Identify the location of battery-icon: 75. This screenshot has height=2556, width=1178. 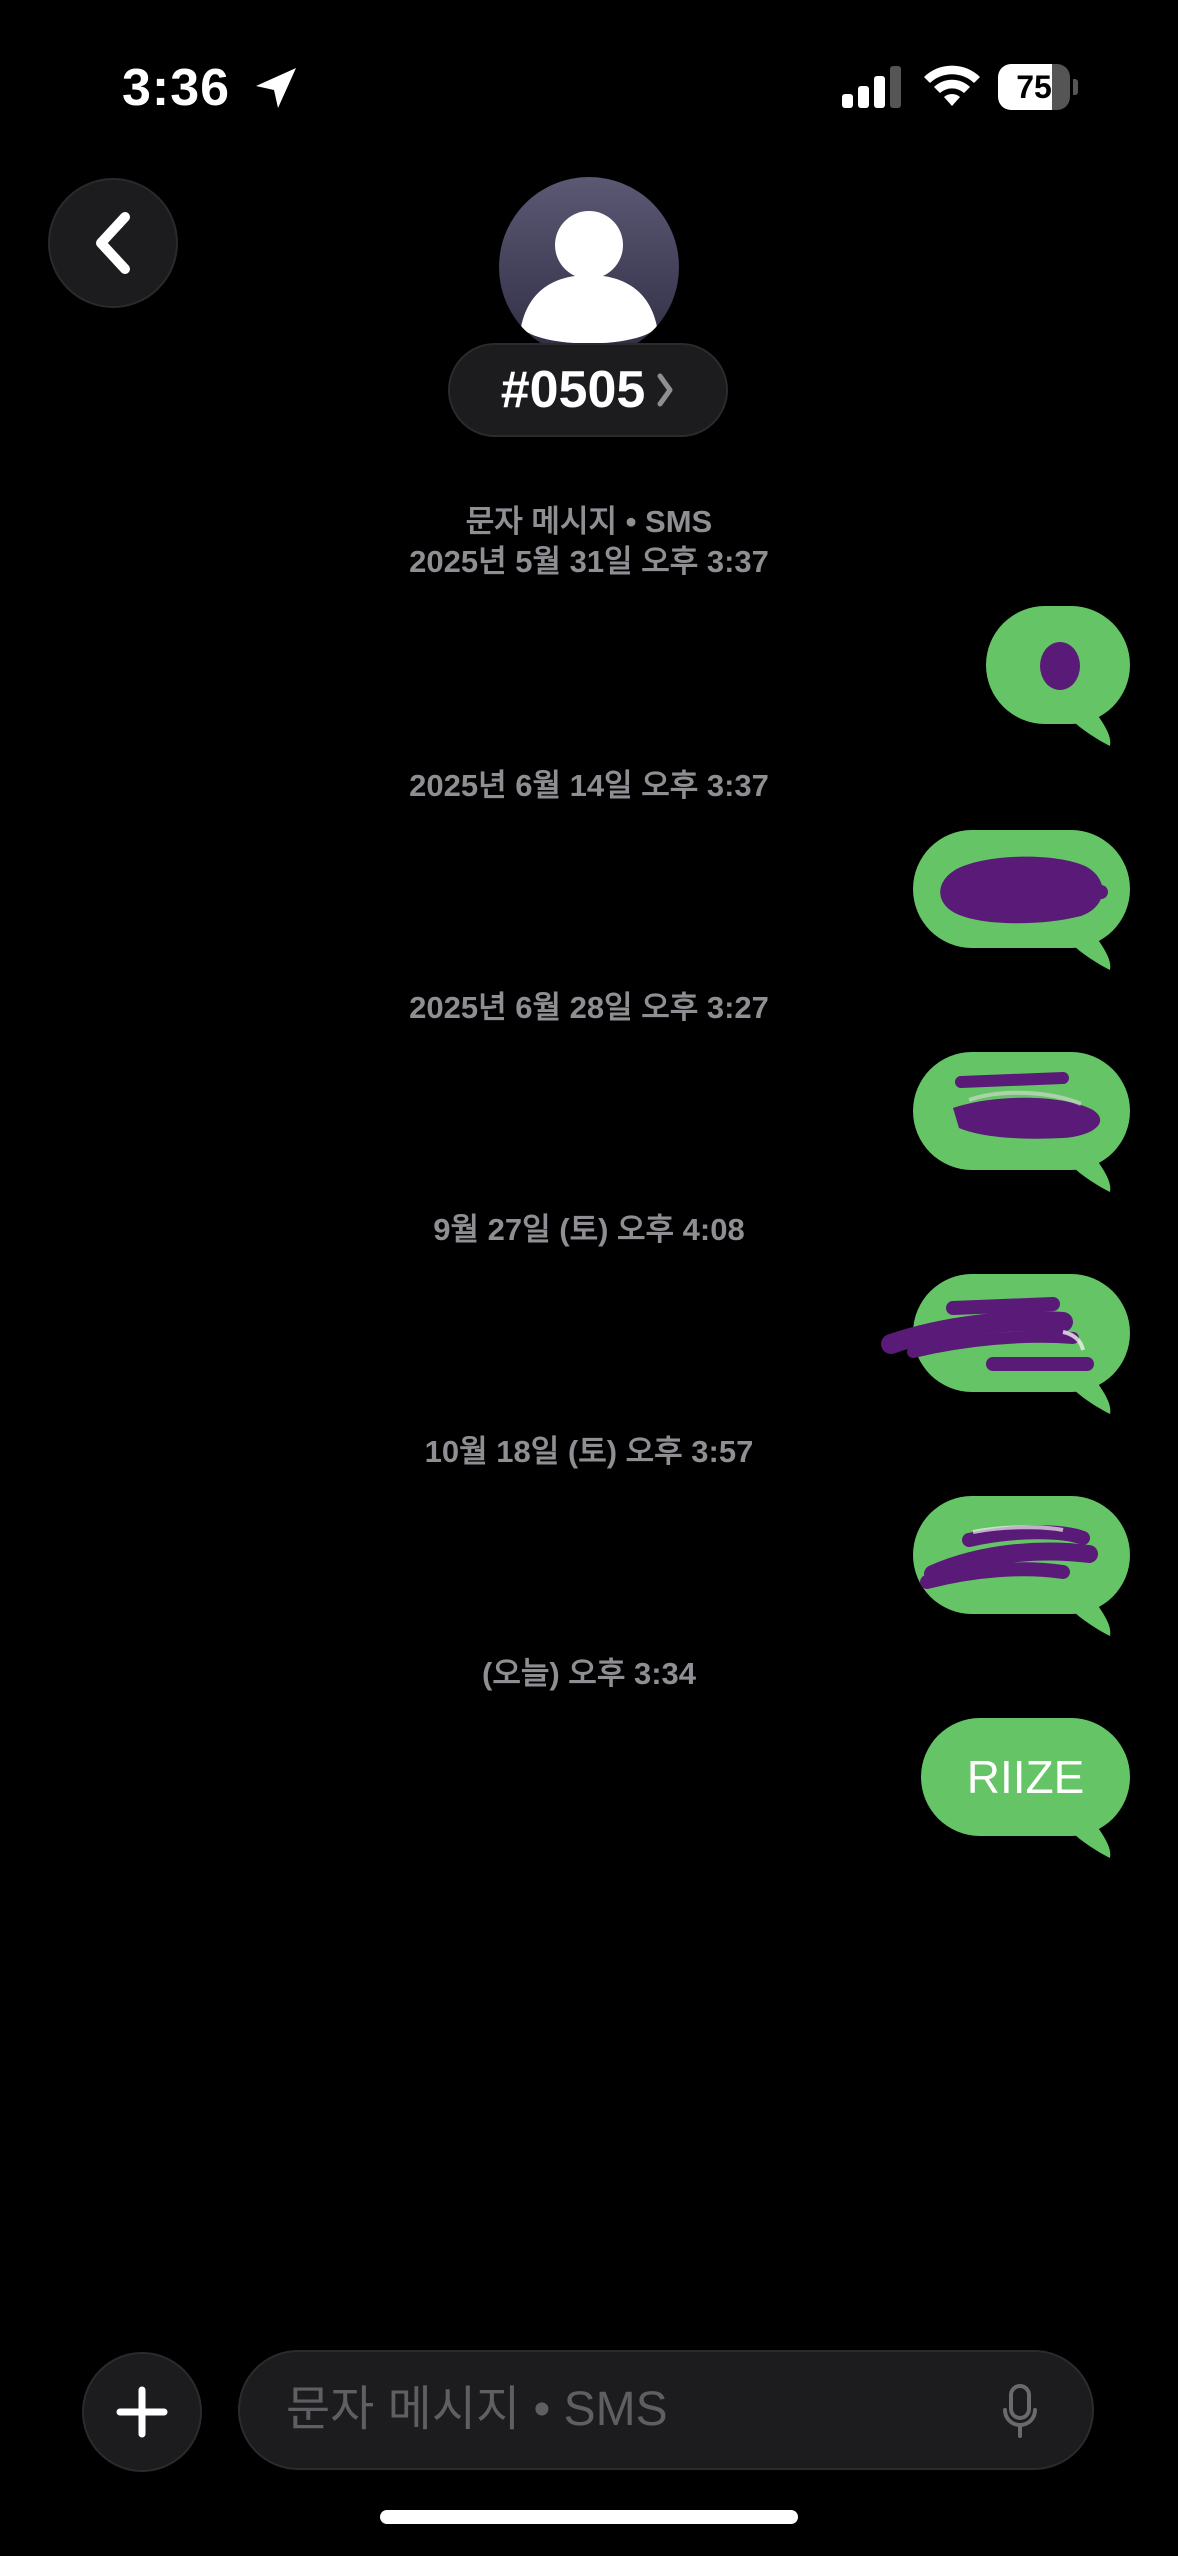
(1038, 87).